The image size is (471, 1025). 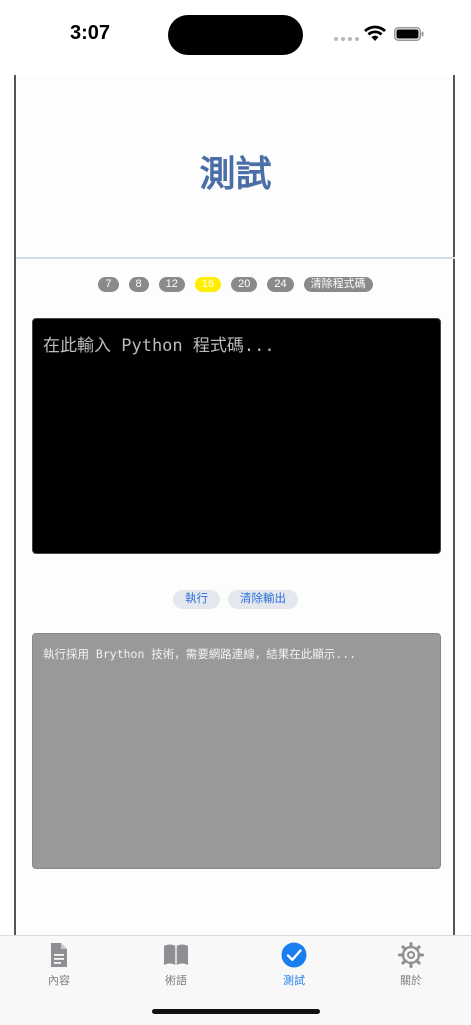 What do you see at coordinates (208, 284) in the screenshot?
I see `font-size-16-button: 16` at bounding box center [208, 284].